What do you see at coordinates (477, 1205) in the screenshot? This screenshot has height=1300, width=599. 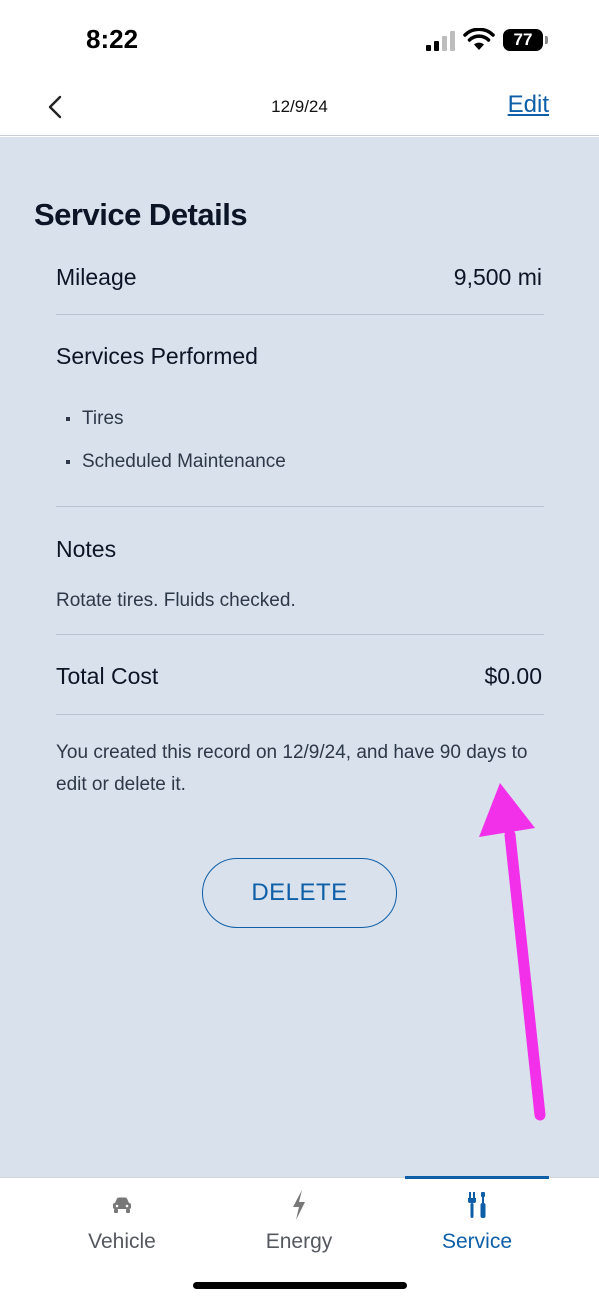 I see `wrench-screwdriver-icon` at bounding box center [477, 1205].